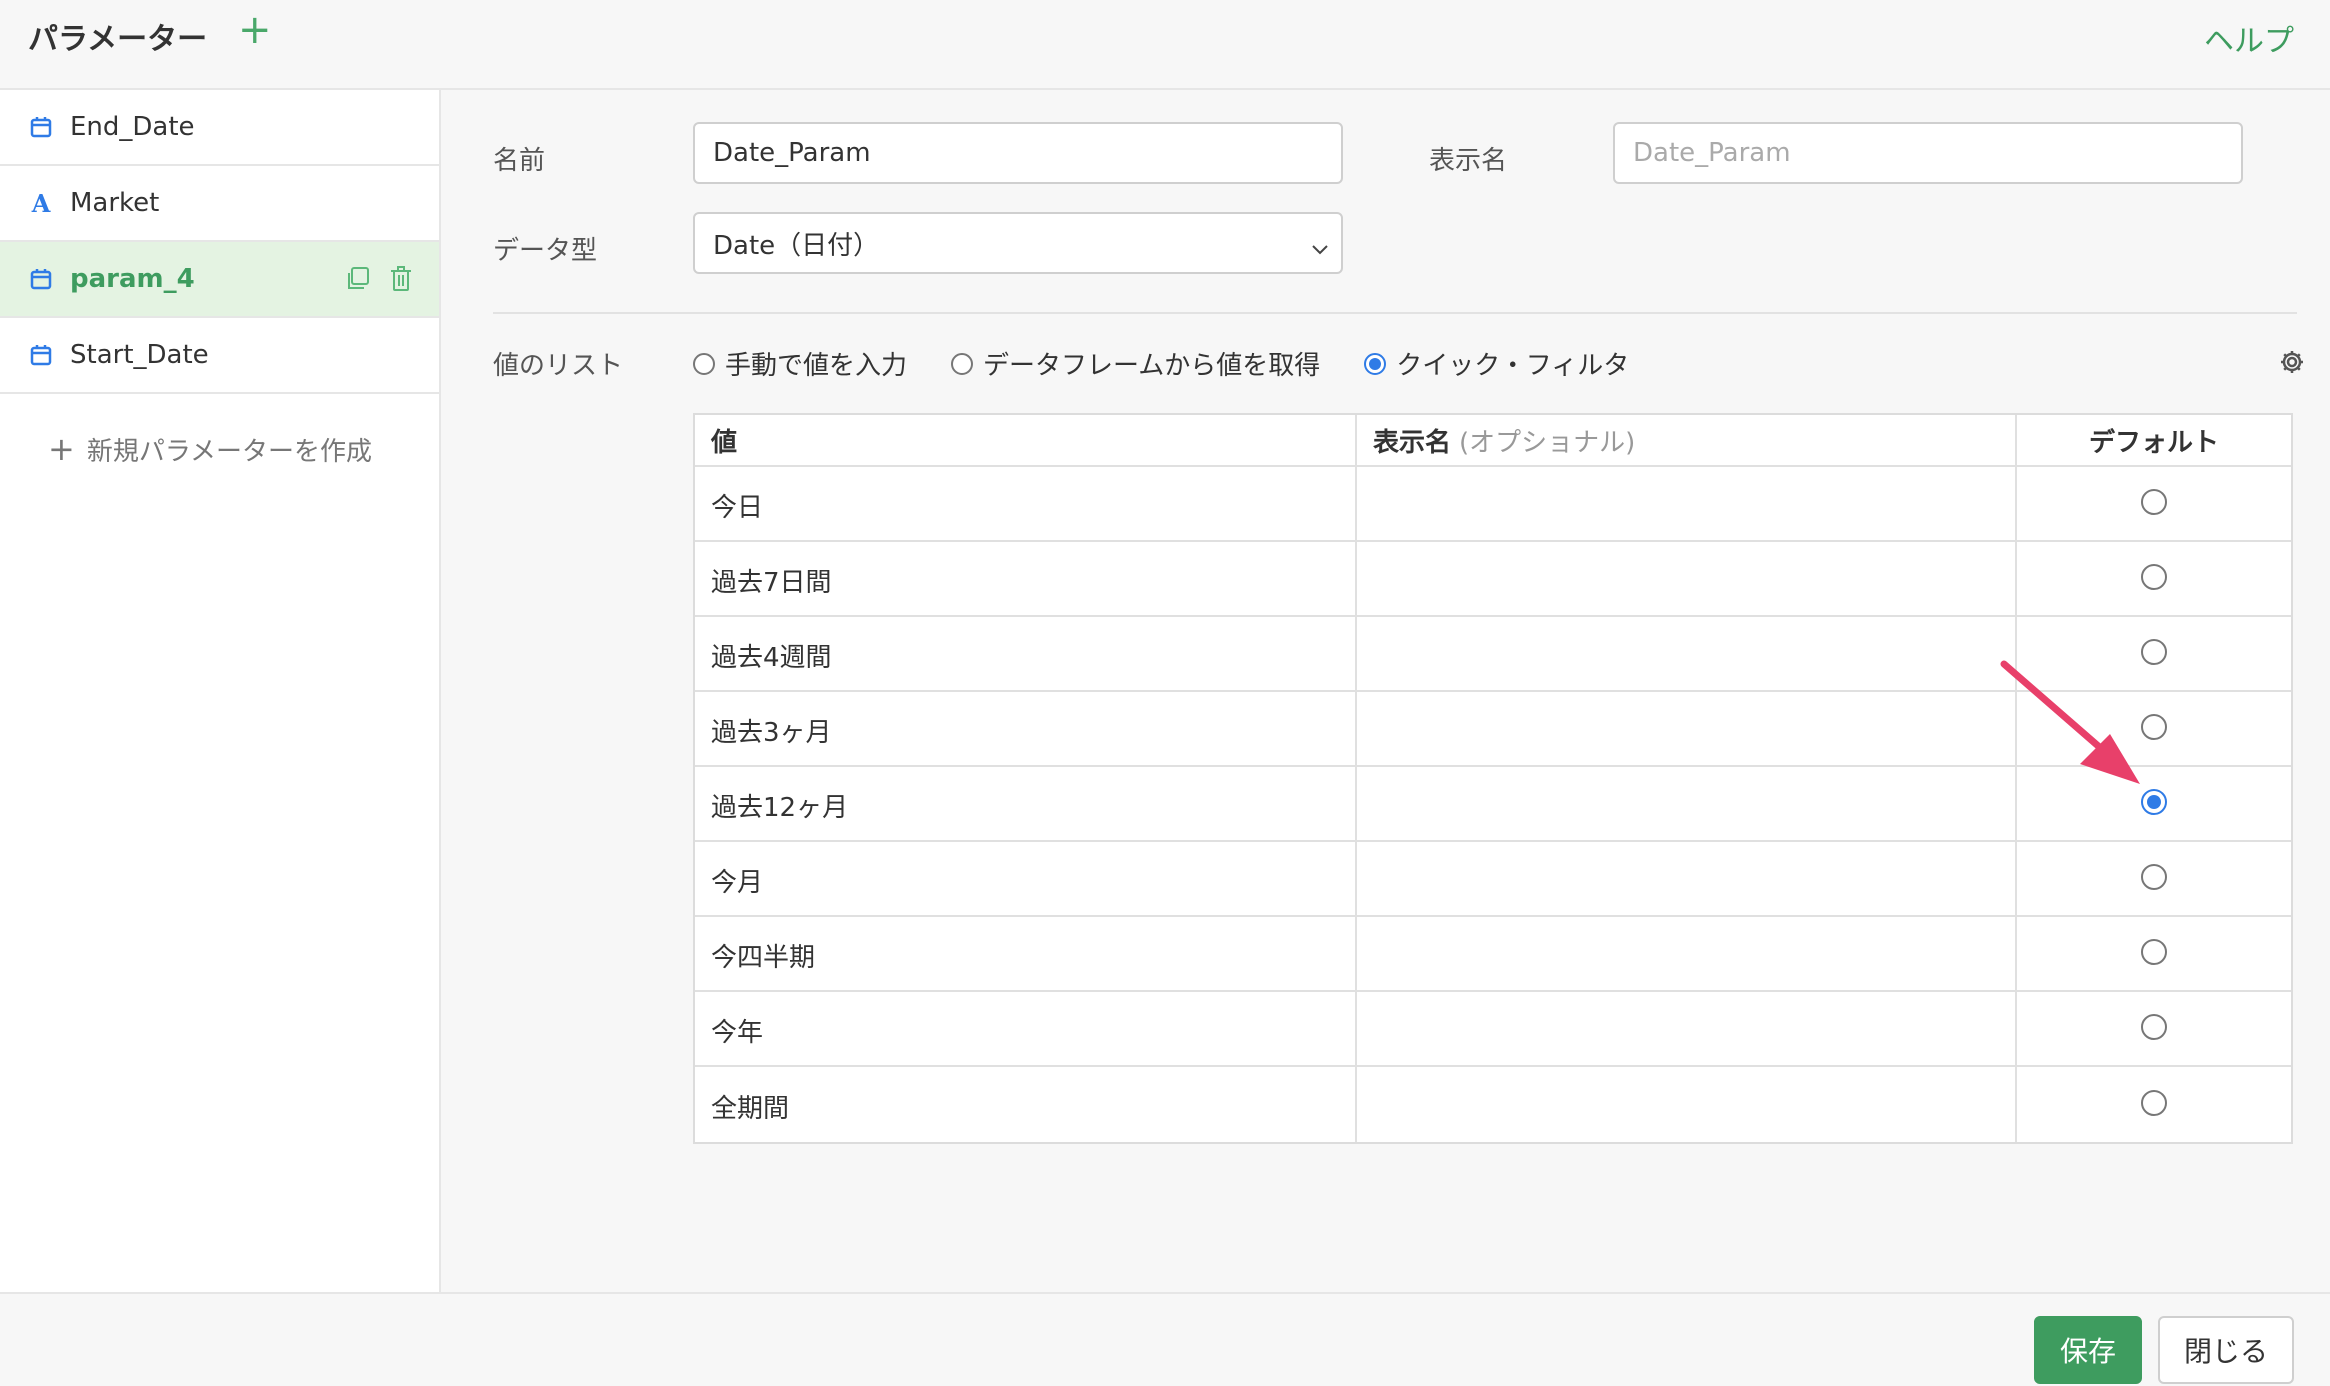  I want to click on option-from-dataframe: データフレームから値を取得, so click(1135, 363).